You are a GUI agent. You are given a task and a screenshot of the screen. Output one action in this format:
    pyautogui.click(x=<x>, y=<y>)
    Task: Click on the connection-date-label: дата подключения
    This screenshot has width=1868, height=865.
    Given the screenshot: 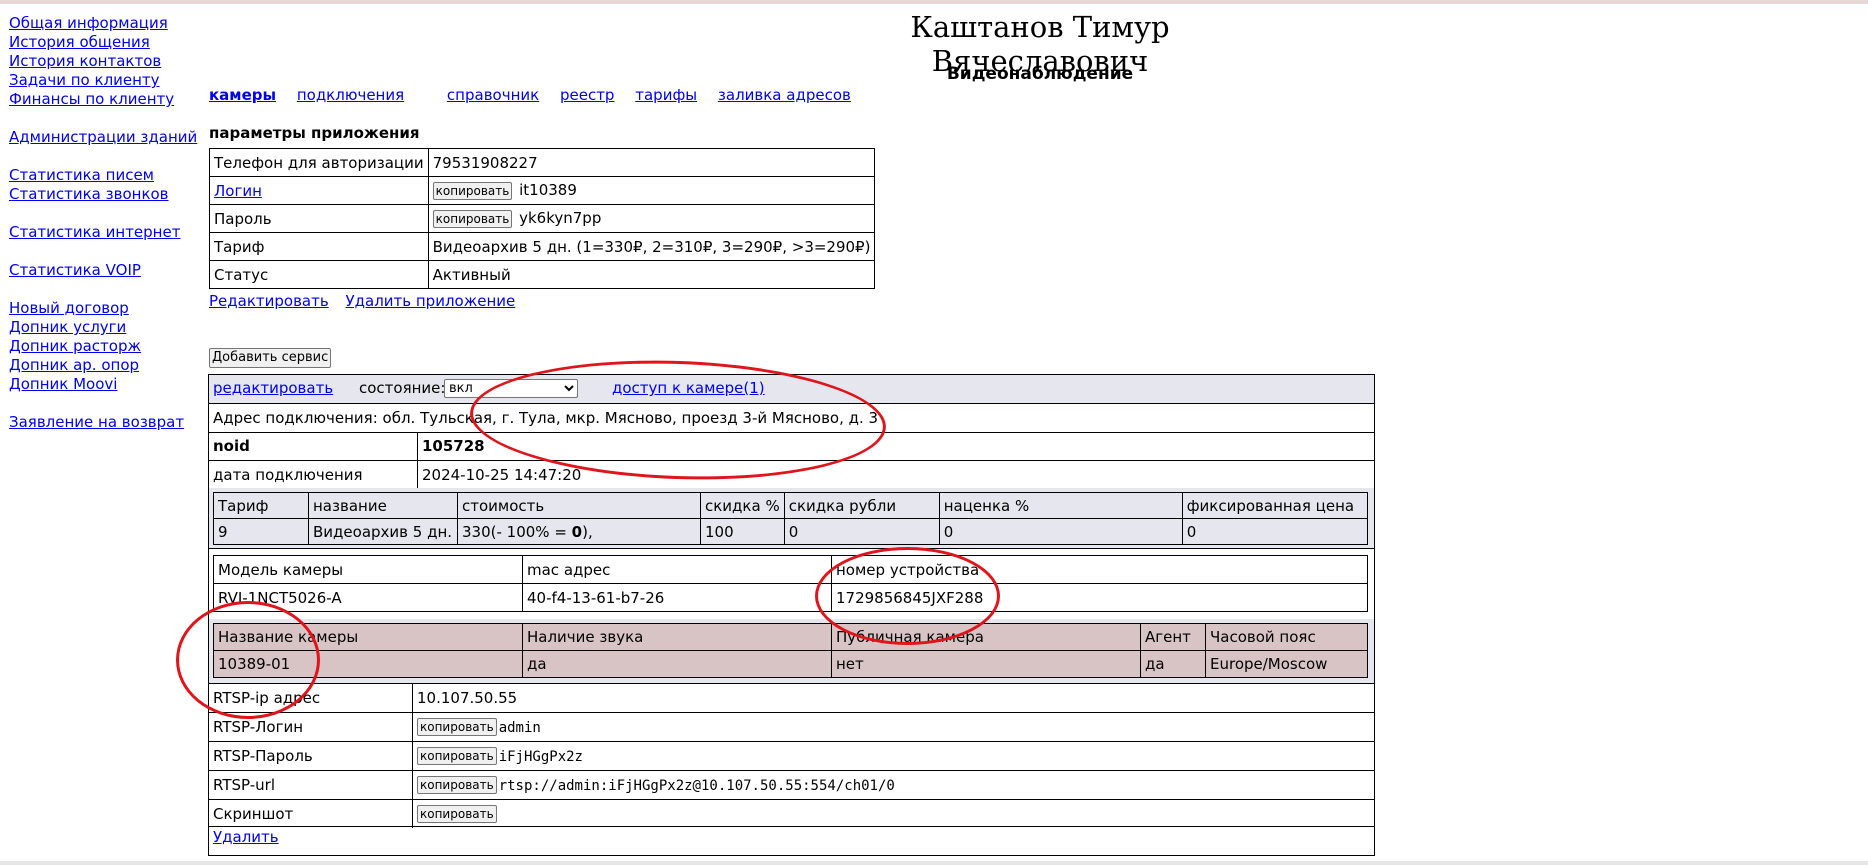 What is the action you would take?
    pyautogui.click(x=288, y=475)
    